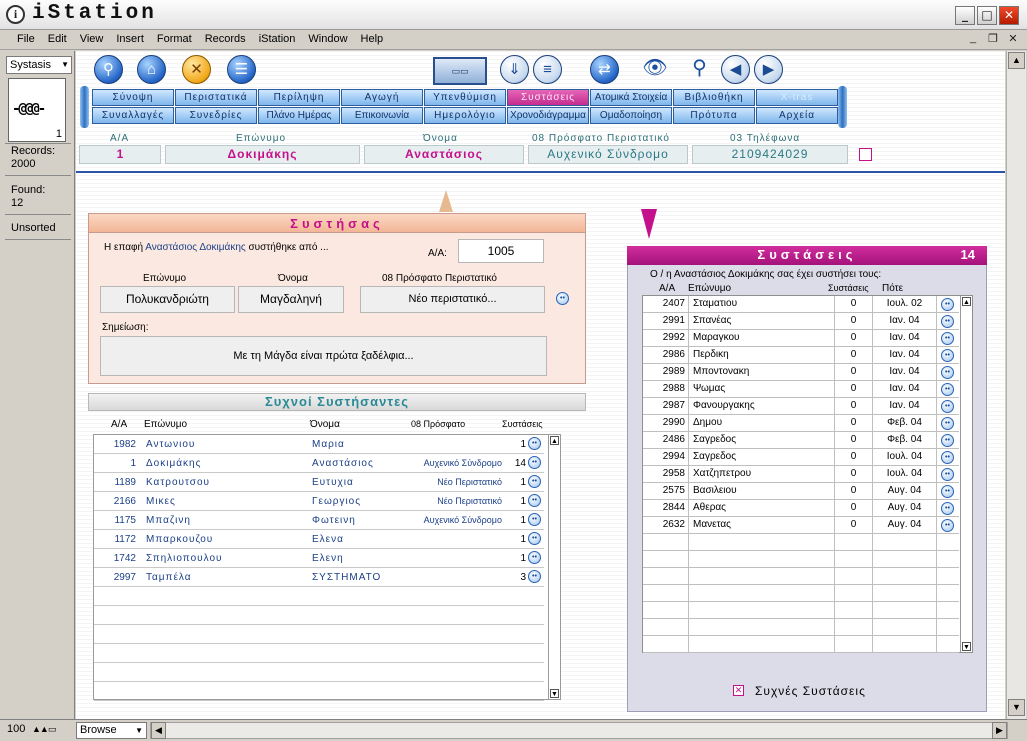  Describe the element at coordinates (797, 97) in the screenshot. I see `tab-xtras: X-tras` at that location.